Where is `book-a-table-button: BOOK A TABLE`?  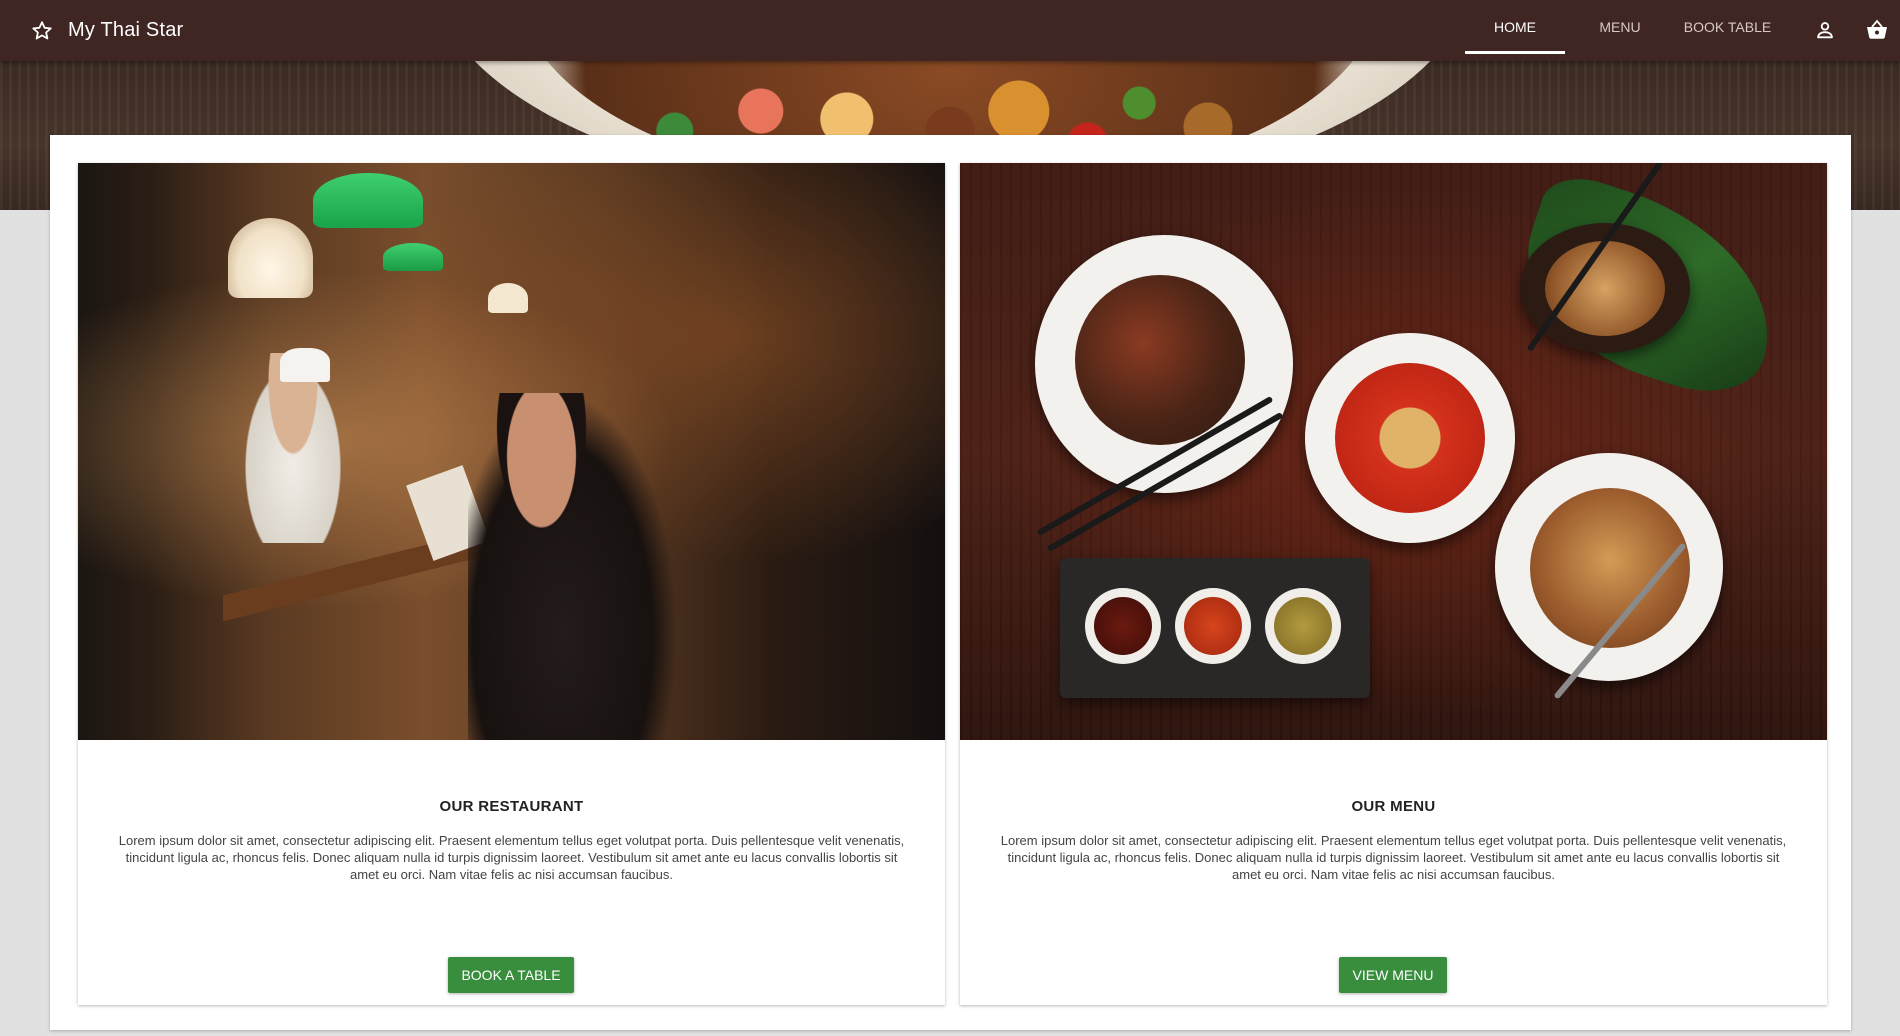 book-a-table-button: BOOK A TABLE is located at coordinates (511, 975).